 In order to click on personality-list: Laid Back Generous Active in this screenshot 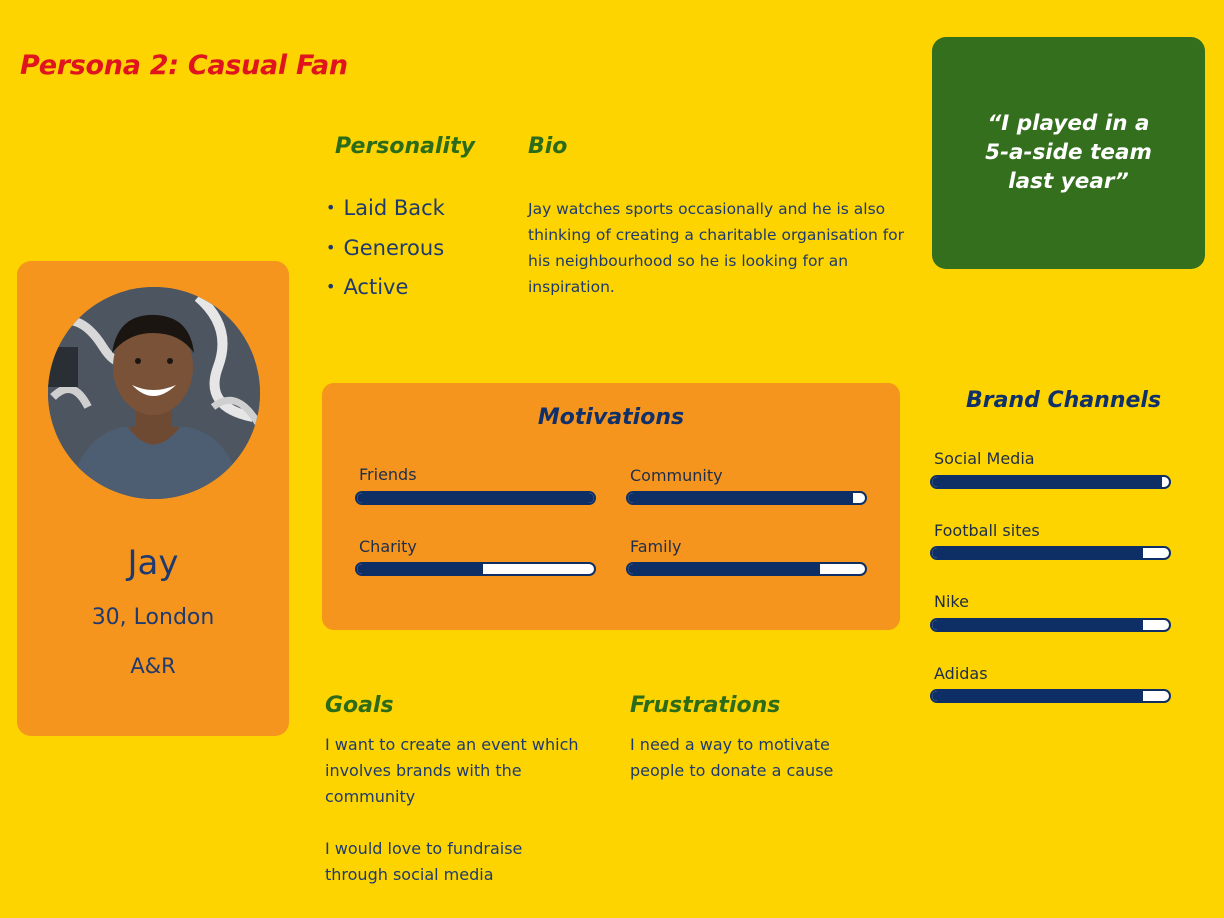, I will do `click(385, 254)`.